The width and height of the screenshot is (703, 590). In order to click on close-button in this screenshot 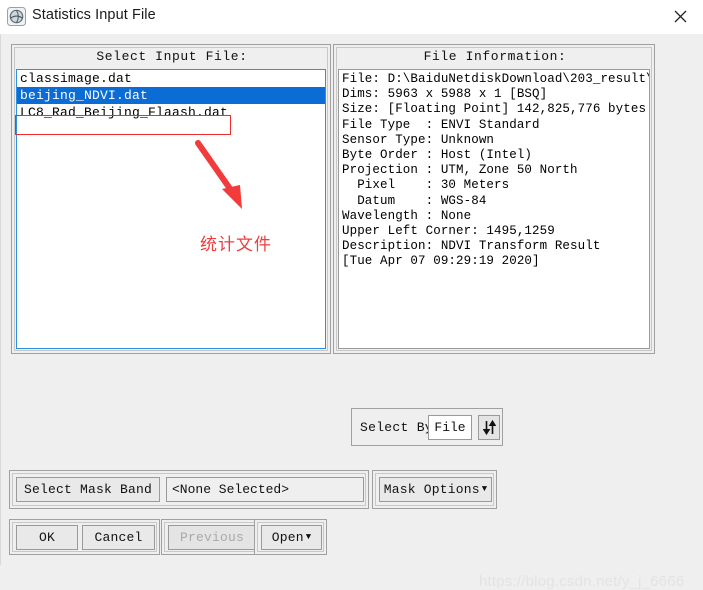, I will do `click(680, 16)`.